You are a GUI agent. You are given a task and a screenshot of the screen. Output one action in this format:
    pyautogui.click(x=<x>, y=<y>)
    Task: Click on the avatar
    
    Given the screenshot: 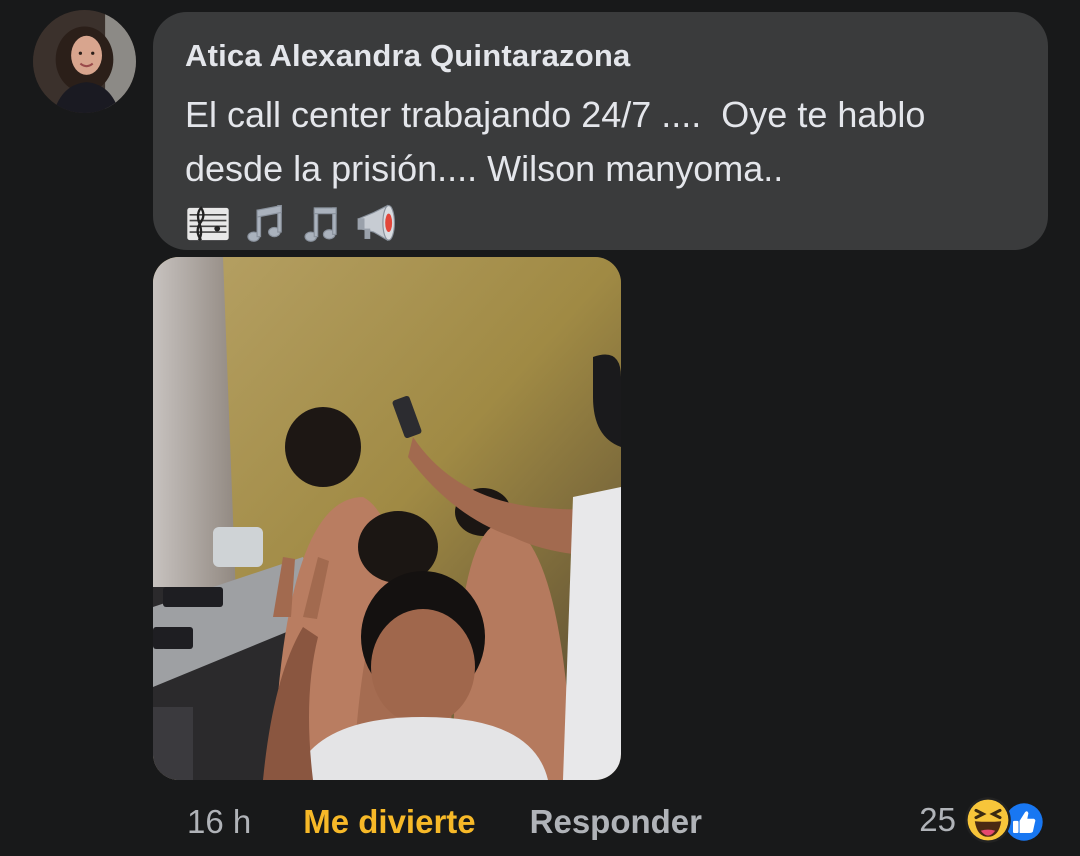 What is the action you would take?
    pyautogui.click(x=84, y=61)
    